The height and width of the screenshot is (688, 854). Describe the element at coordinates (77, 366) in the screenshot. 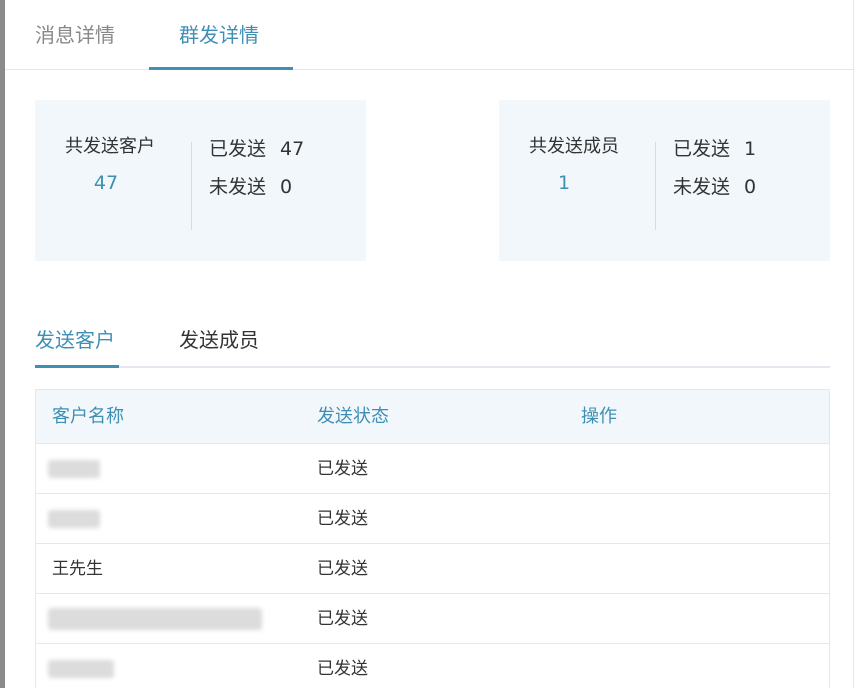

I see `active-subtab-indicator` at that location.